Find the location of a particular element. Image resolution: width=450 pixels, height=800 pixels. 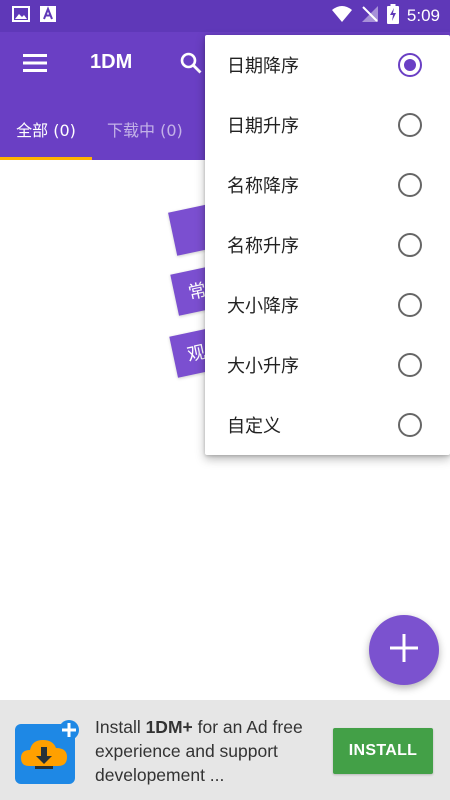

status-bar: 5:09 is located at coordinates (225, 16).